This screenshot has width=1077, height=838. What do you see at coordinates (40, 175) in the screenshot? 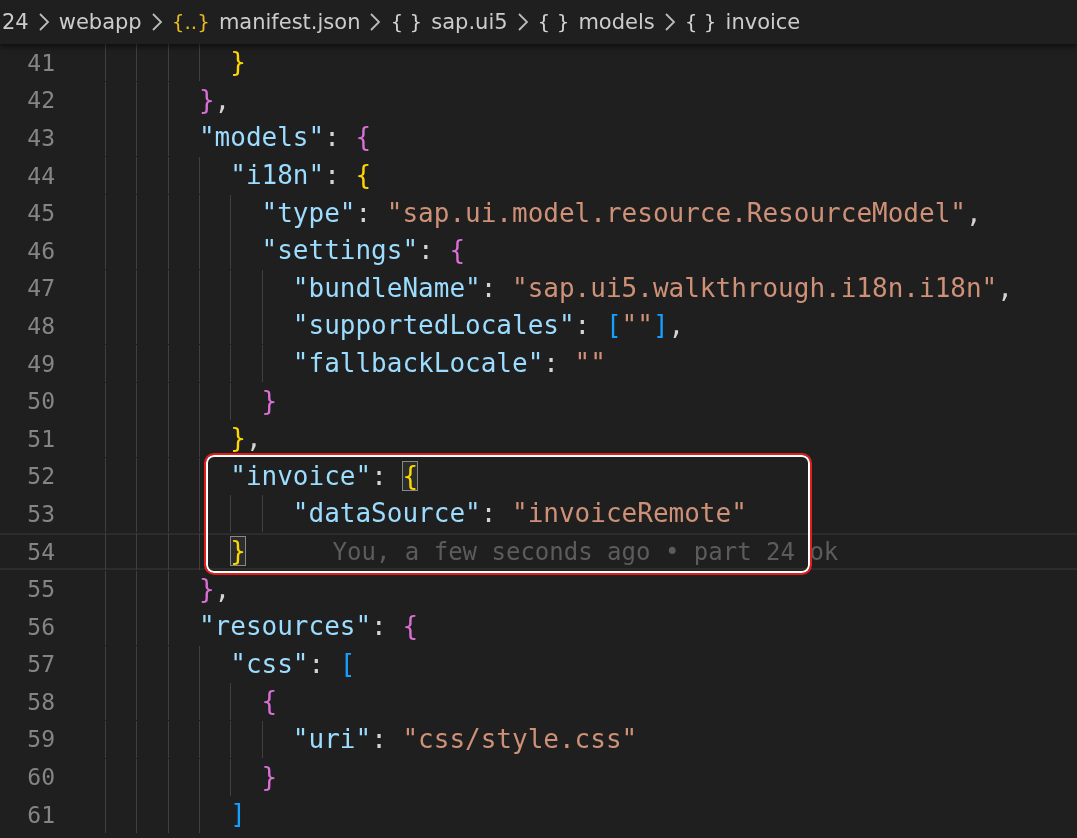
I see `line-number: 44` at bounding box center [40, 175].